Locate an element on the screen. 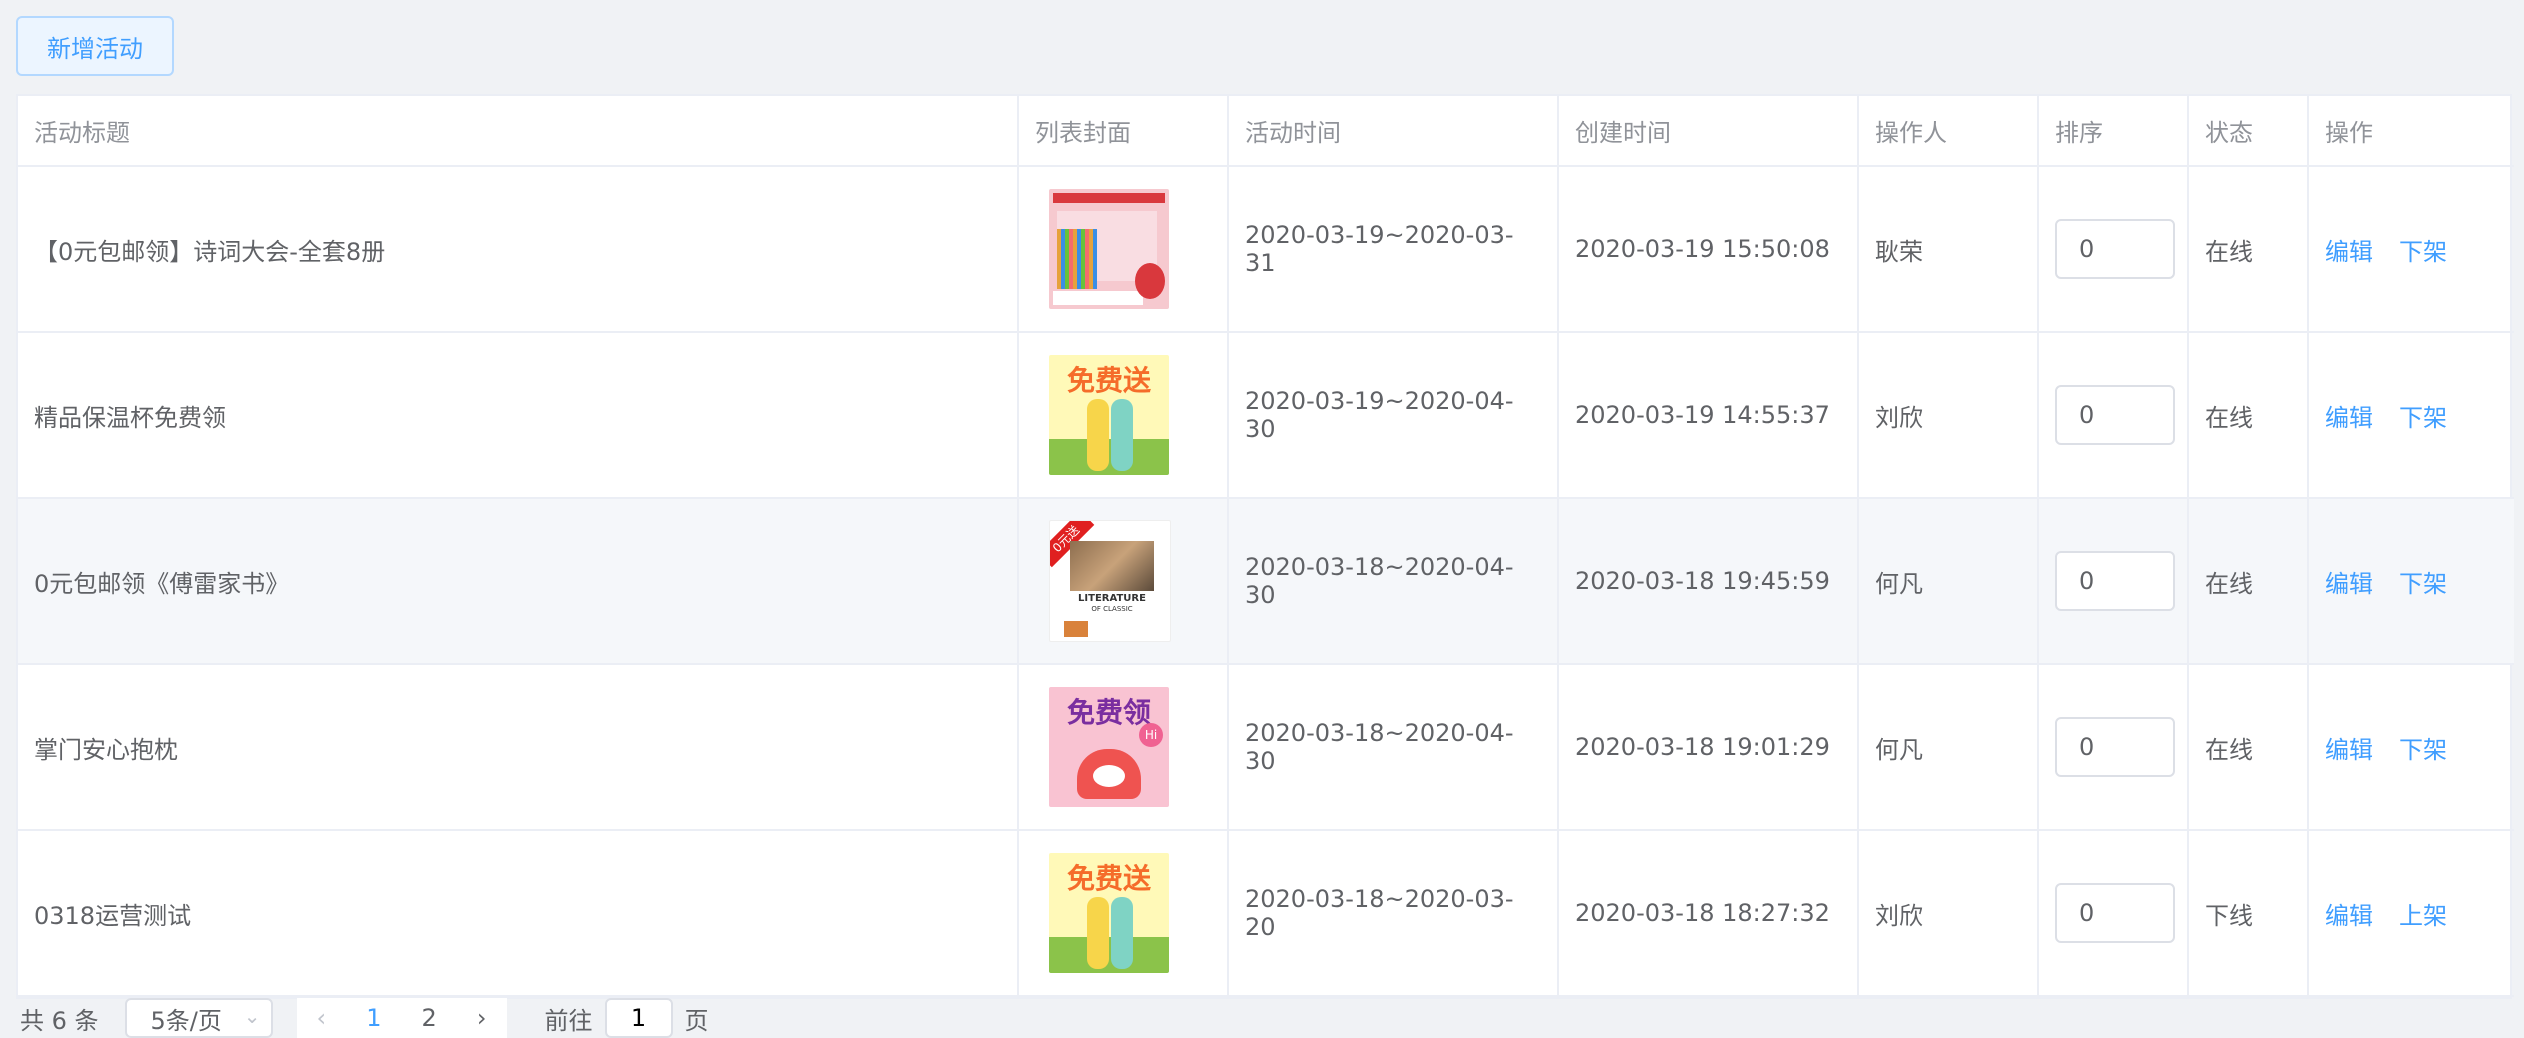 The height and width of the screenshot is (1038, 2524). created-time: 2020-03-18 18:27:32 is located at coordinates (1708, 913).